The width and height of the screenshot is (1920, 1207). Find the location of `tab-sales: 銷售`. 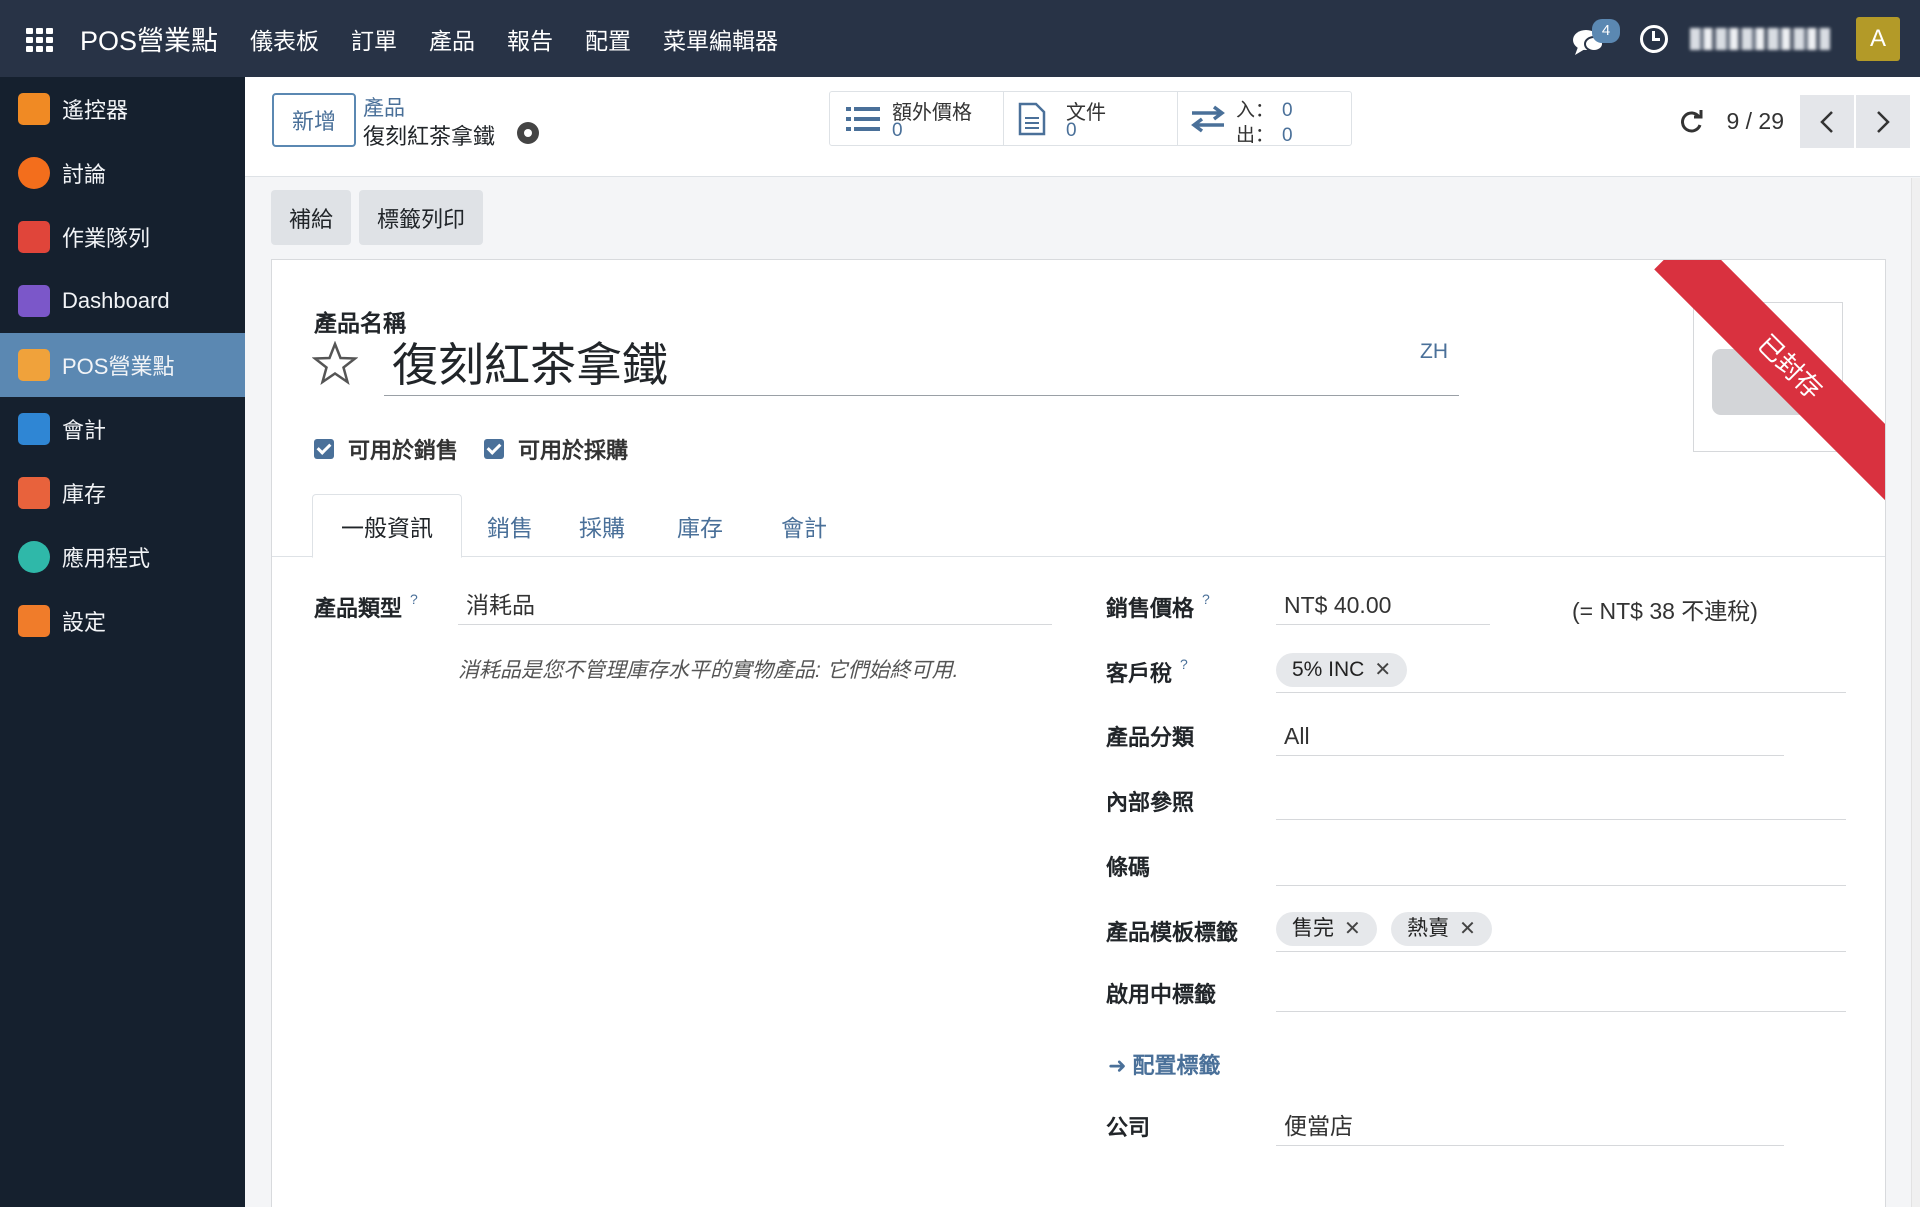

tab-sales: 銷售 is located at coordinates (510, 525).